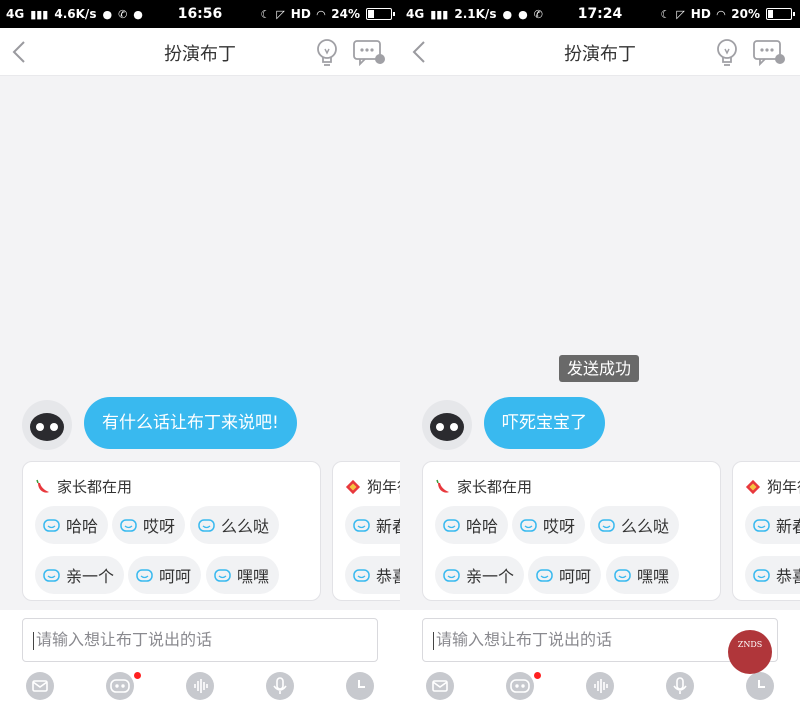 The image size is (800, 711). What do you see at coordinates (600, 14) in the screenshot?
I see `status-bar: 4G ▮▮▮ 2.1K/s ● ● ✆ 17:24 ☾ ◸ HD ◠ 20%` at bounding box center [600, 14].